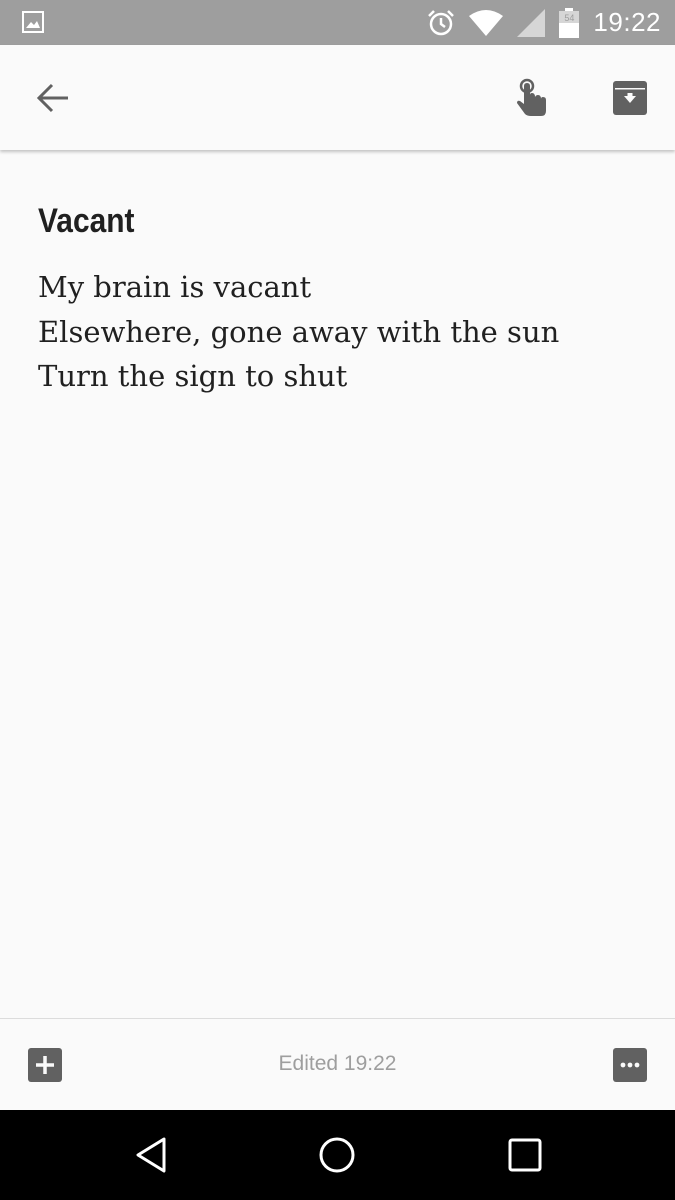 The width and height of the screenshot is (675, 1200). I want to click on reminder-icon, so click(531, 97).